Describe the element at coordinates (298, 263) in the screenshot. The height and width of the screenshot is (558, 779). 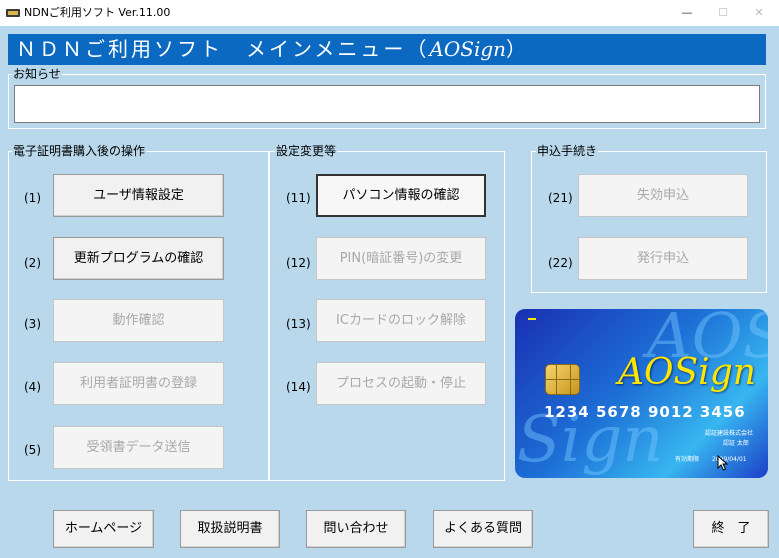
I see `item-number-12: (12)` at that location.